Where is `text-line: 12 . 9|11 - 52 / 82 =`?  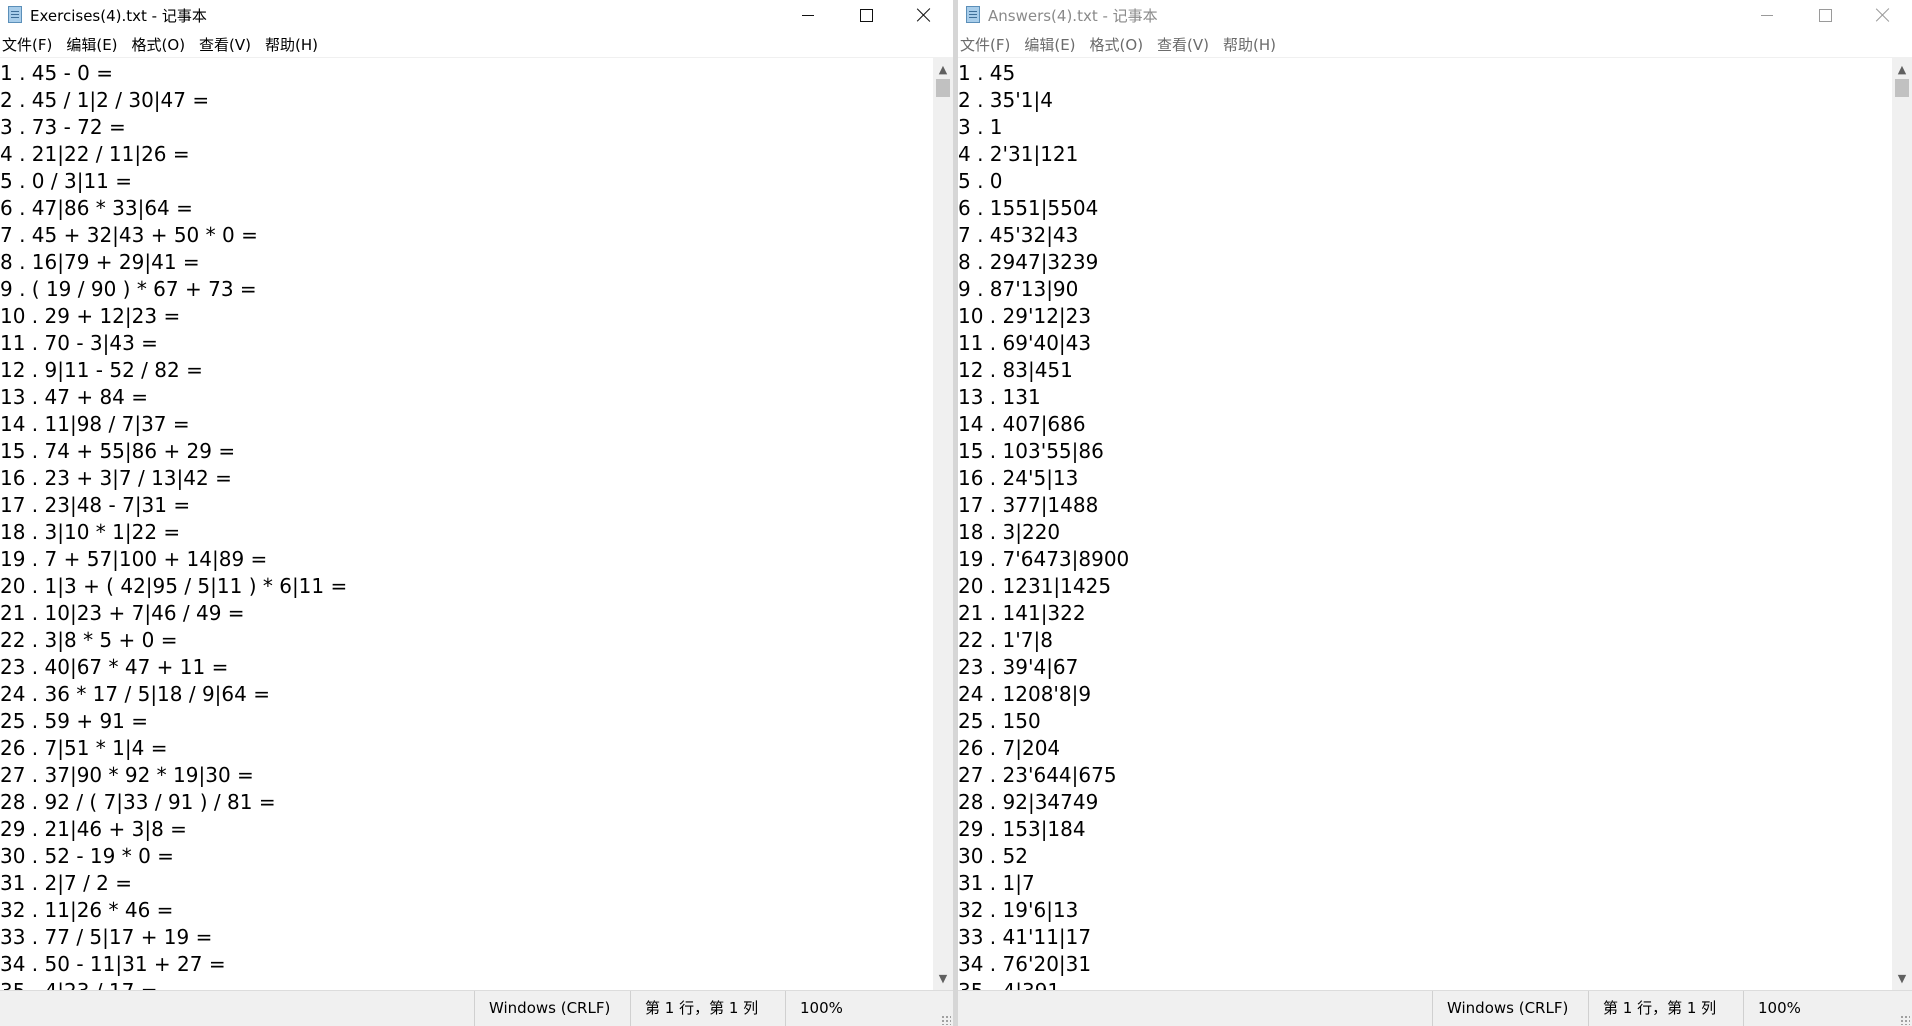
text-line: 12 . 9|11 - 52 / 82 = is located at coordinates (101, 370).